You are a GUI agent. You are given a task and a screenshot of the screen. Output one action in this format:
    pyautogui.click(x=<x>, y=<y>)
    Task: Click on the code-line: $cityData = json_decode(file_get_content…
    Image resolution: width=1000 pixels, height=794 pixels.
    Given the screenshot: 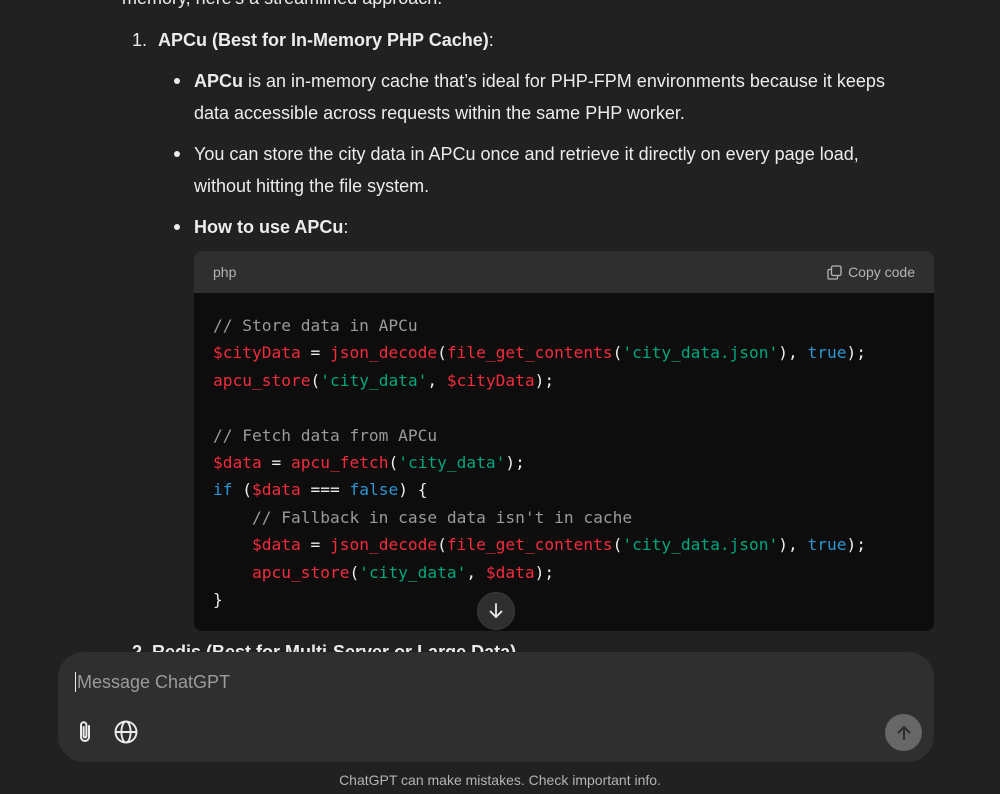 What is the action you would take?
    pyautogui.click(x=564, y=352)
    